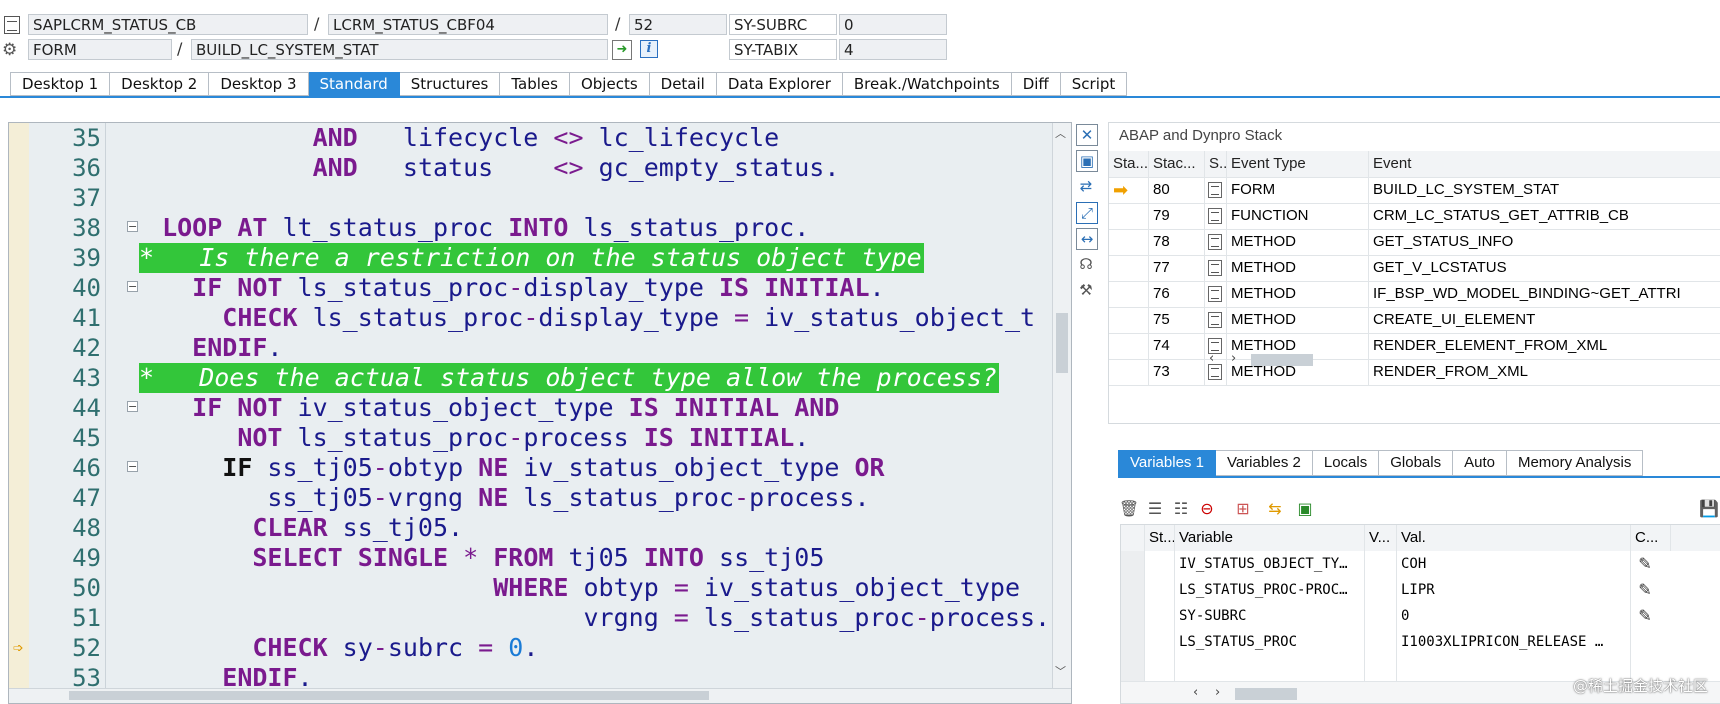 The height and width of the screenshot is (704, 1720). I want to click on table-row: ➡ 80 FORM BUILD_LC_SYSTEM_STAT, so click(1414, 190).